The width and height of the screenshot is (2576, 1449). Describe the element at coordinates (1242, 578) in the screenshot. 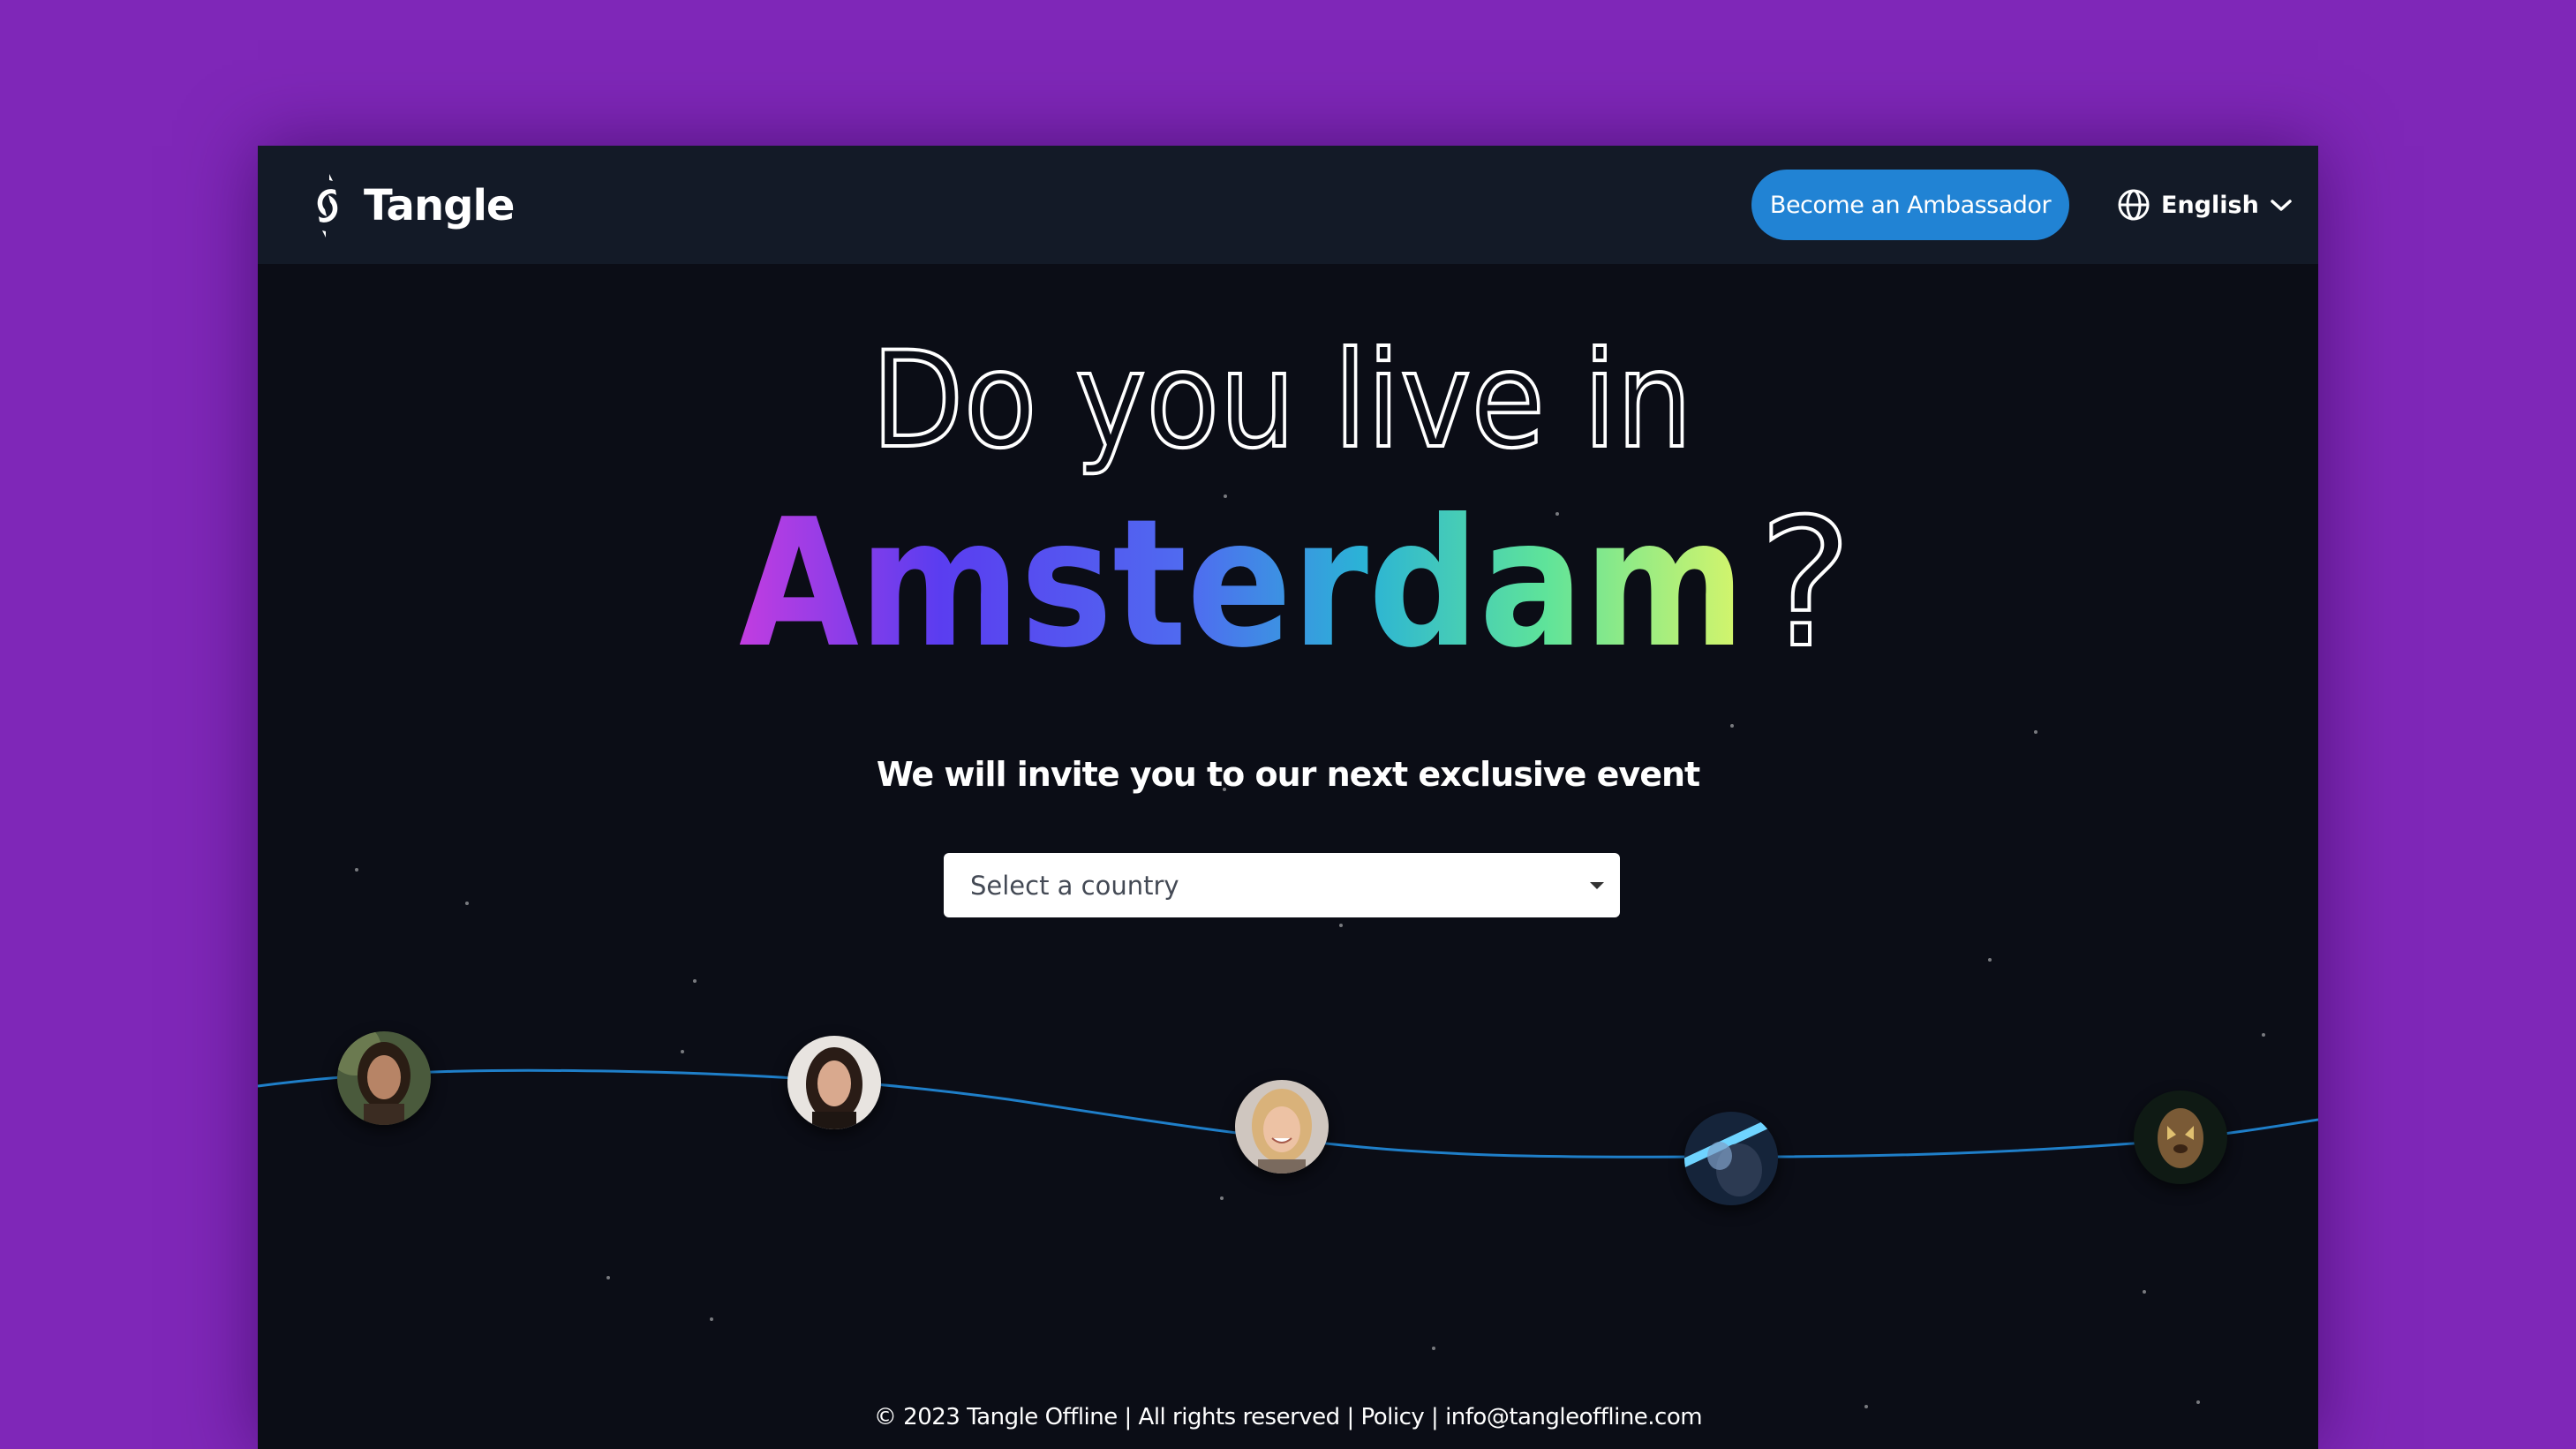

I see `hero-city-name: Amsterdam` at that location.